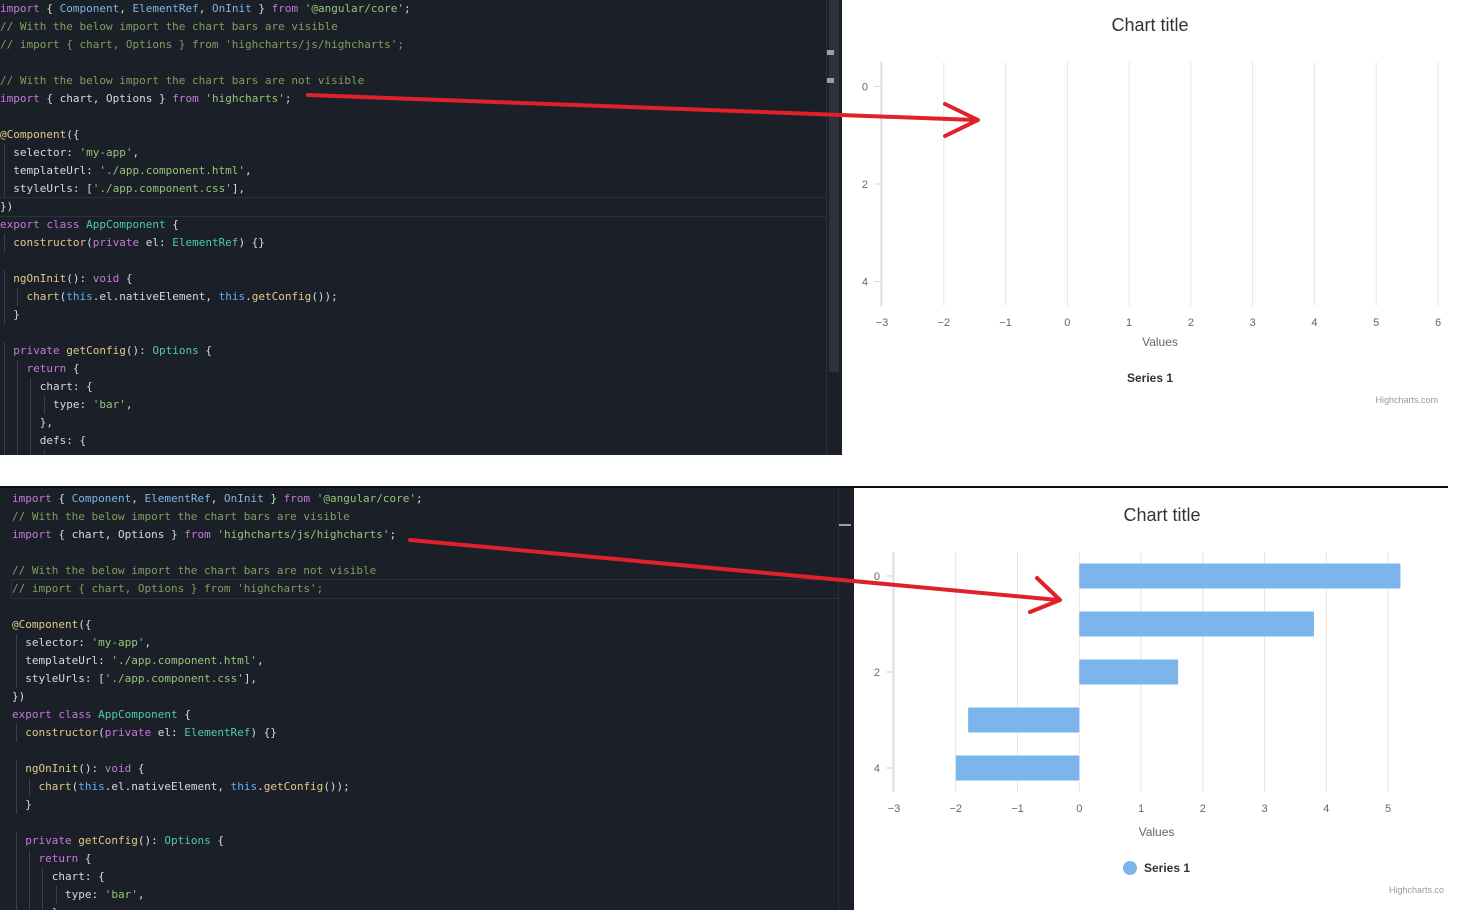 The height and width of the screenshot is (915, 1474). Describe the element at coordinates (45, 642) in the screenshot. I see `code-token: selector` at that location.